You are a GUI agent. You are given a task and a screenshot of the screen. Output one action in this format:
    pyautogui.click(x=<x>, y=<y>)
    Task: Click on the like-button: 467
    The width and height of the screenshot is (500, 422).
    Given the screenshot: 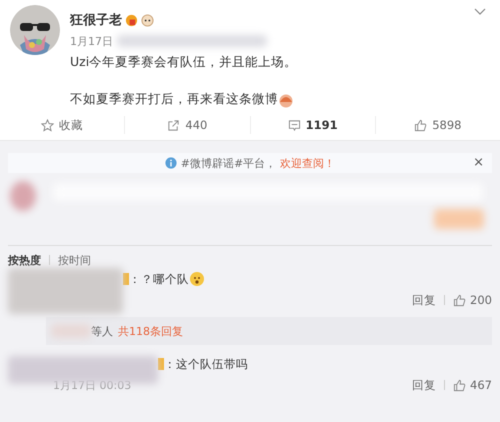 What is the action you would take?
    pyautogui.click(x=472, y=385)
    